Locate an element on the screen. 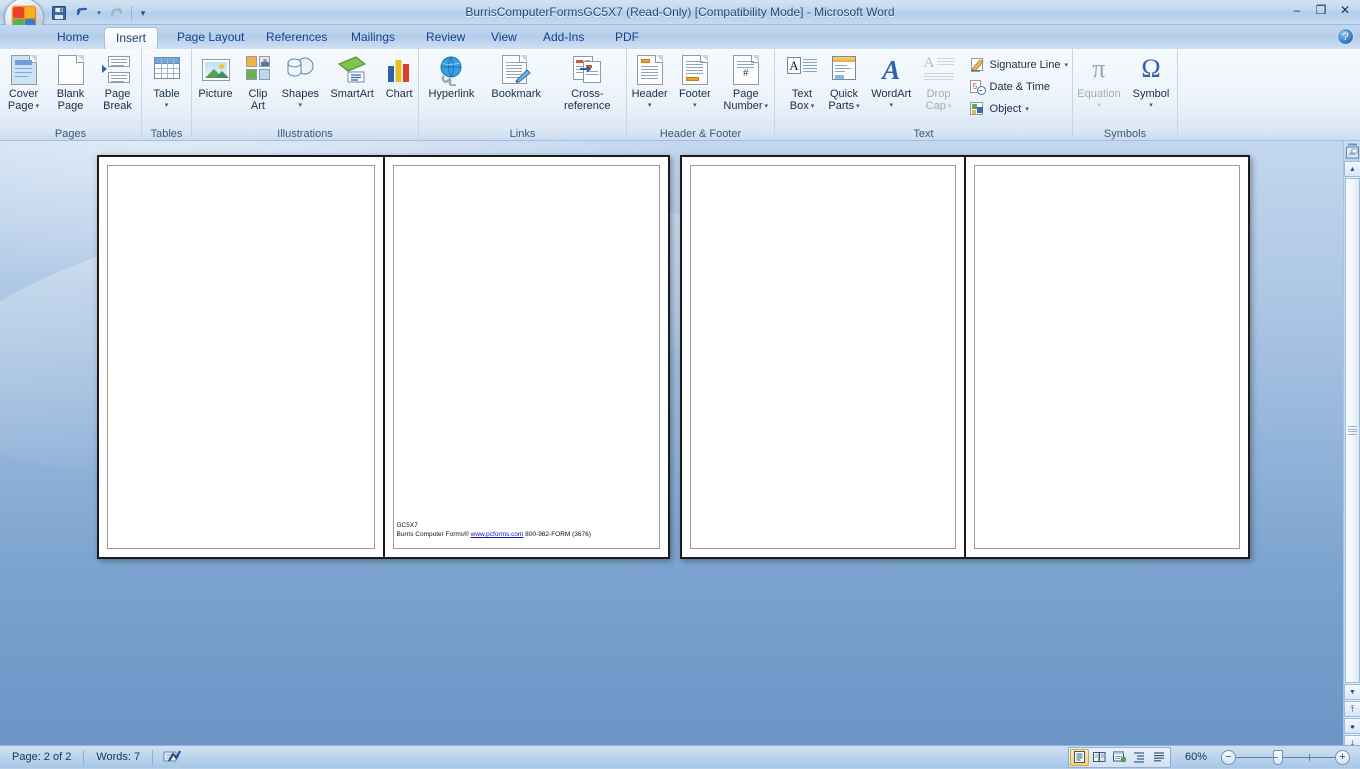  page-number-label-2: Number is located at coordinates (742, 107).